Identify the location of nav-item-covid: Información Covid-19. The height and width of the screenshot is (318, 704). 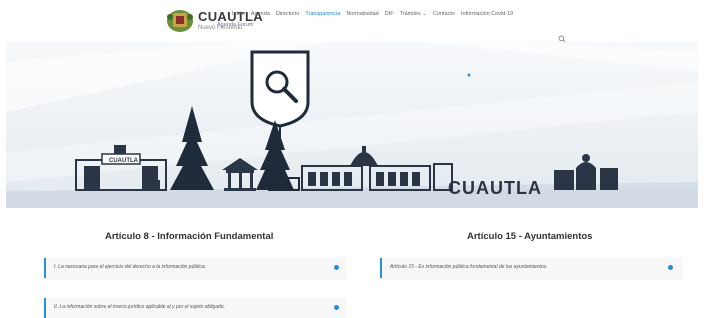
(487, 14).